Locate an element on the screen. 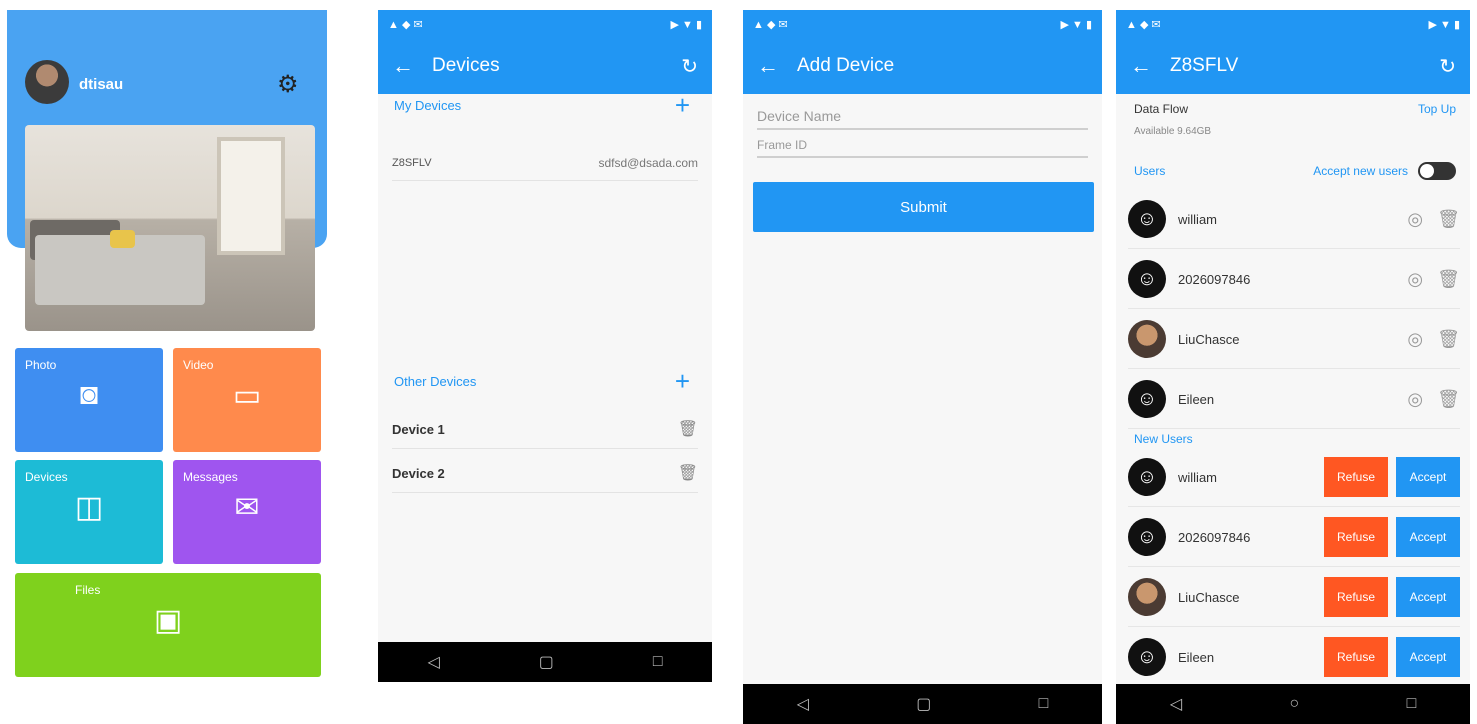 The height and width of the screenshot is (724, 1477). device-name: Z8SFLV is located at coordinates (412, 163).